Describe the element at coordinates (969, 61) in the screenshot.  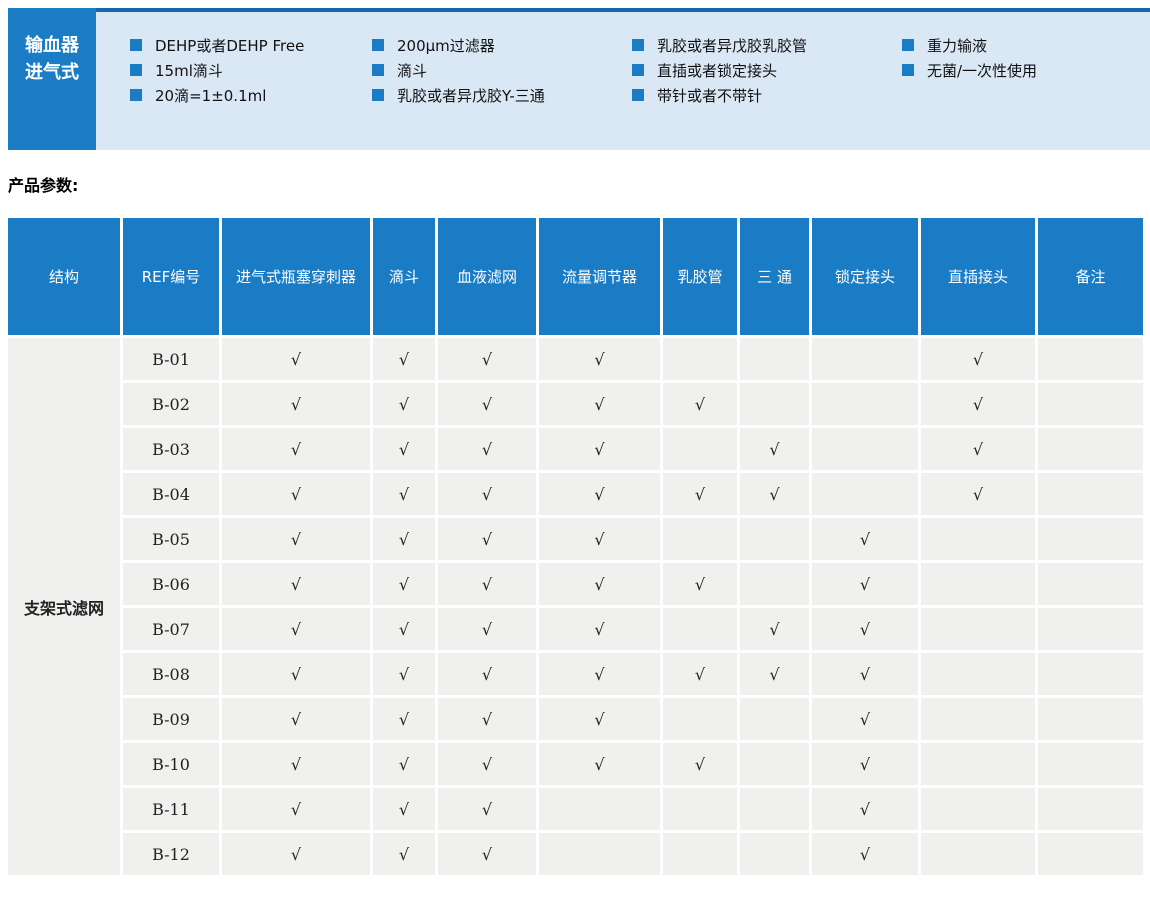
I see `feature-column-4: 重力输液 无菌/一次性使用` at that location.